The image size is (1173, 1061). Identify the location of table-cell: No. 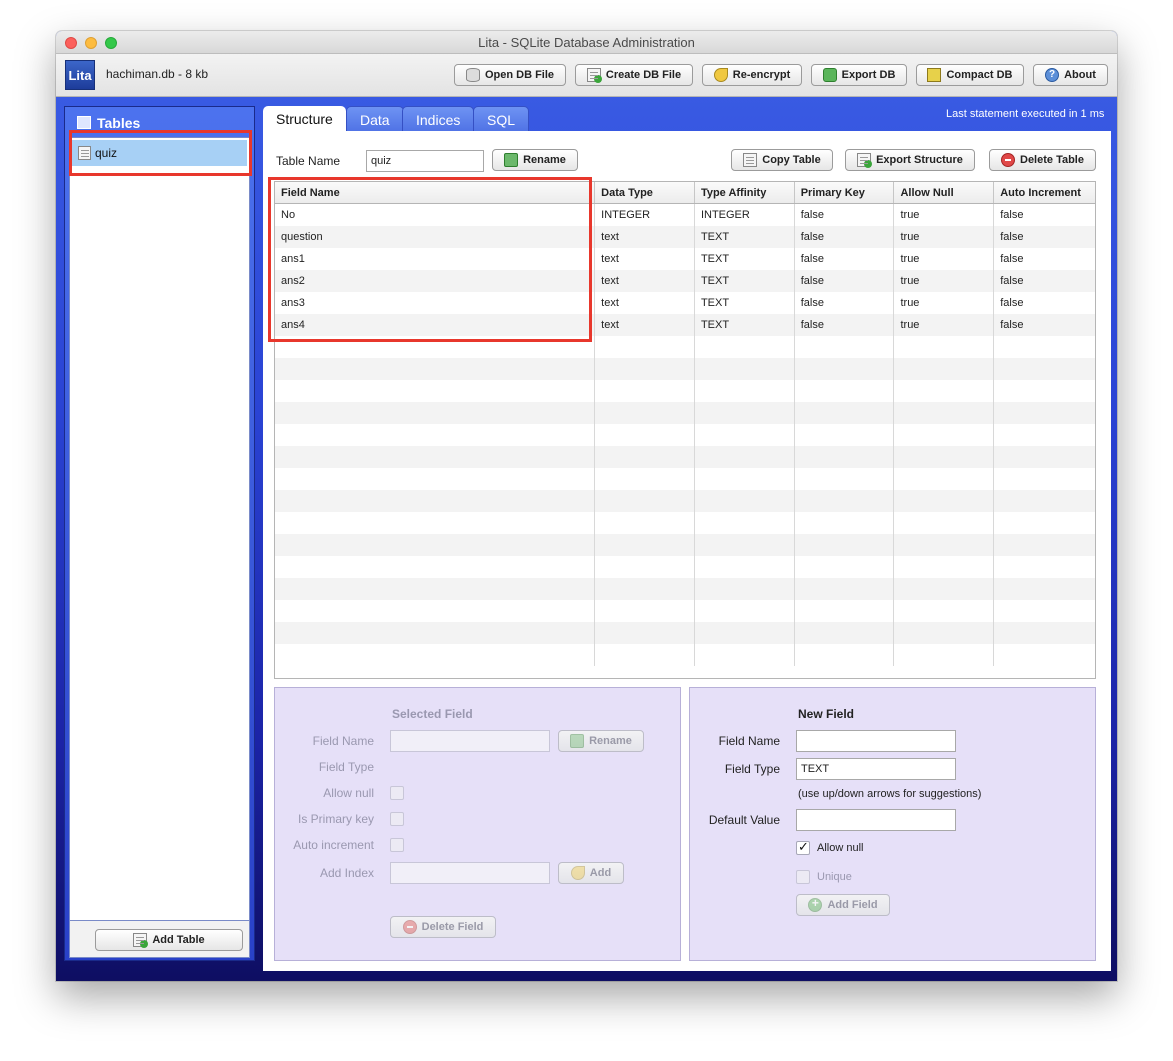
(435, 215).